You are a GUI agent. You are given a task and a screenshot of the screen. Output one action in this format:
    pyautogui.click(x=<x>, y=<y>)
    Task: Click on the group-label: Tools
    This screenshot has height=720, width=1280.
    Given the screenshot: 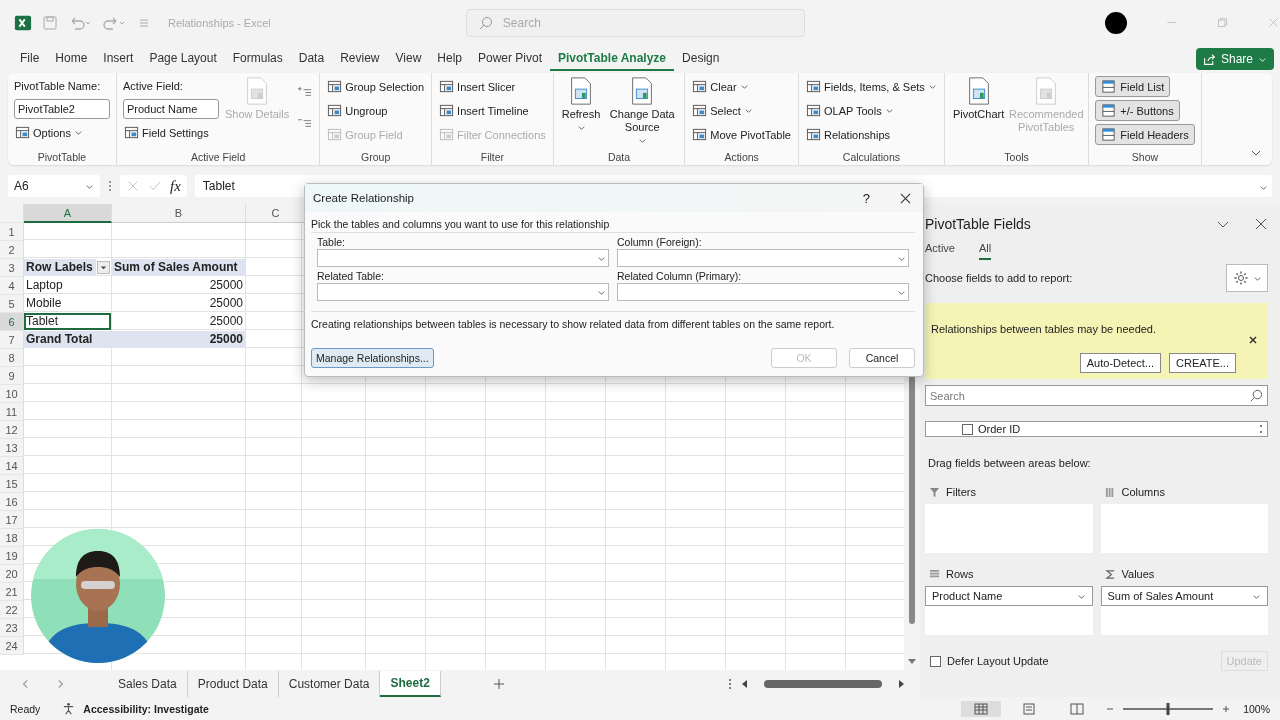 What is the action you would take?
    pyautogui.click(x=1016, y=157)
    